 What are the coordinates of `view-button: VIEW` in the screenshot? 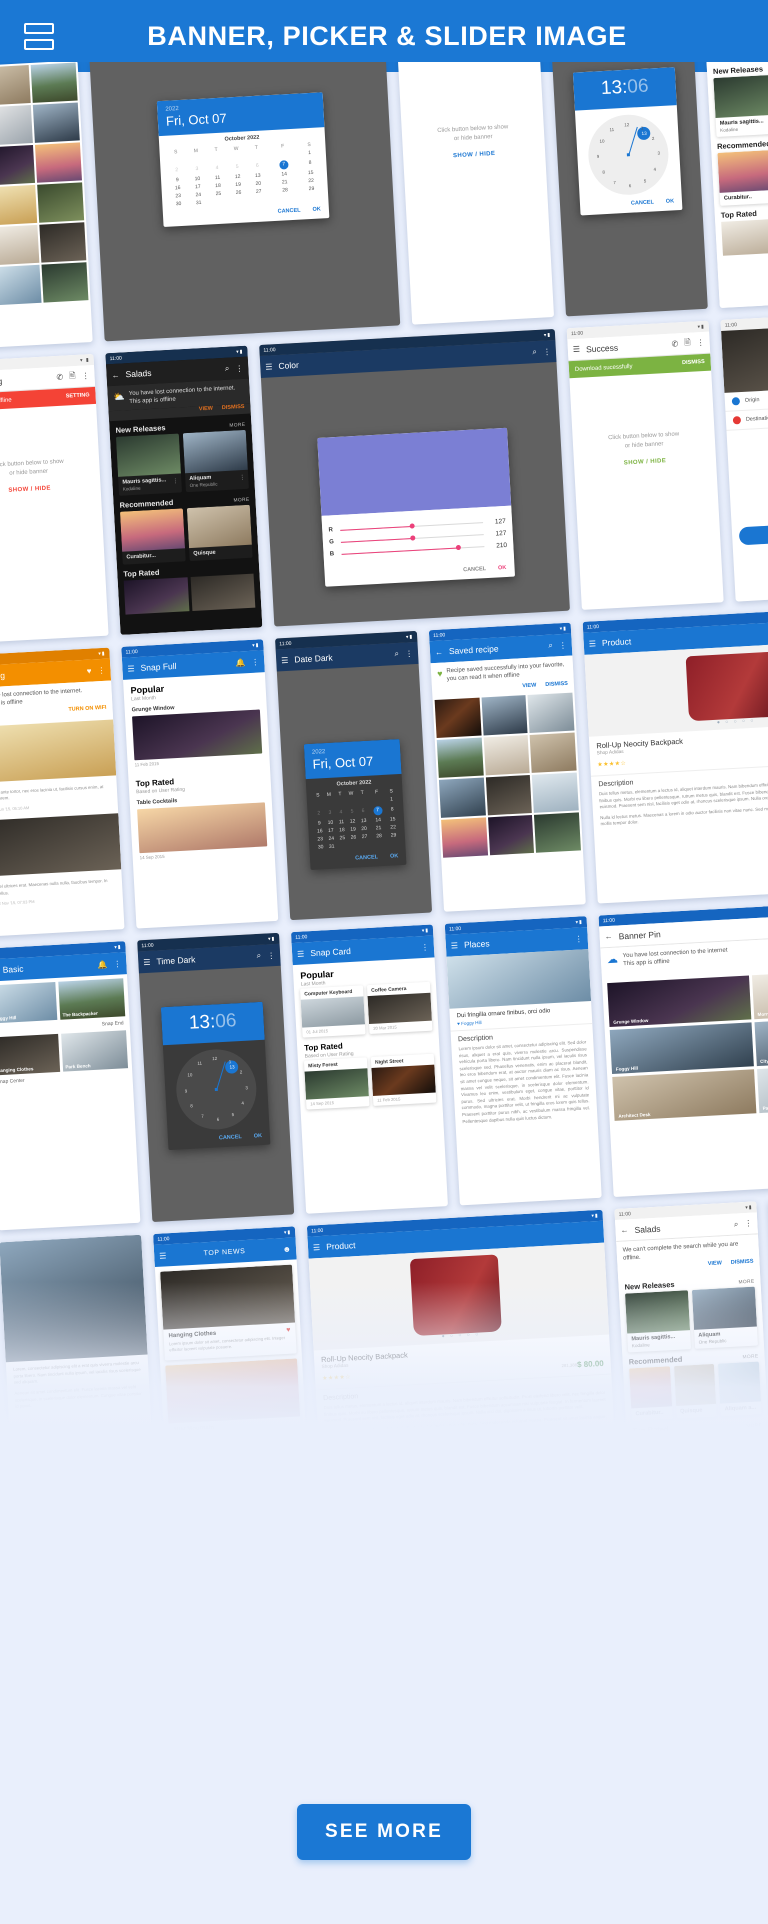 It's located at (529, 686).